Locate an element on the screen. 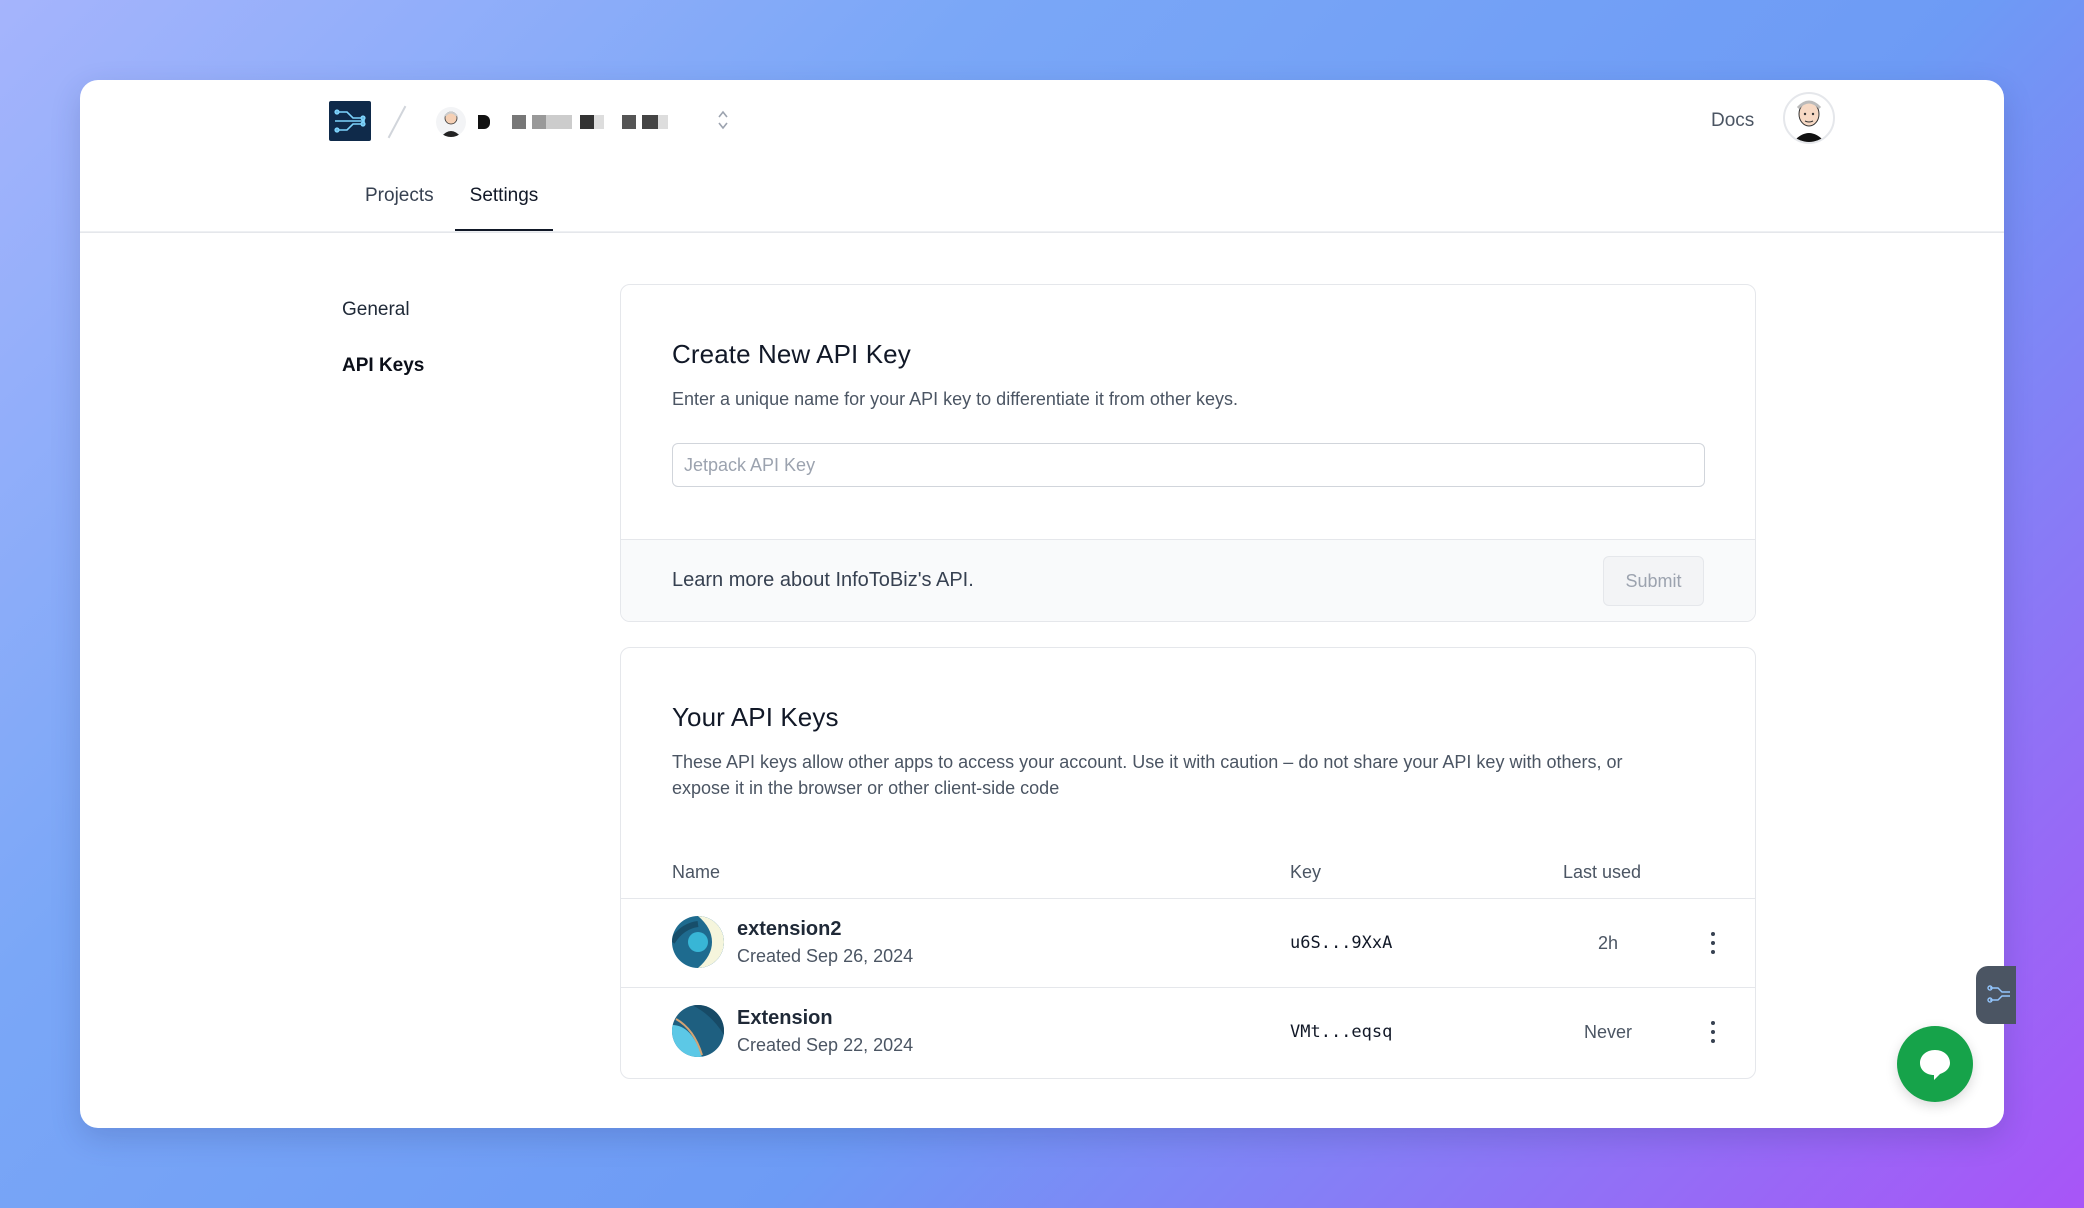 The image size is (2084, 1208). header-divider is located at coordinates (1042, 231).